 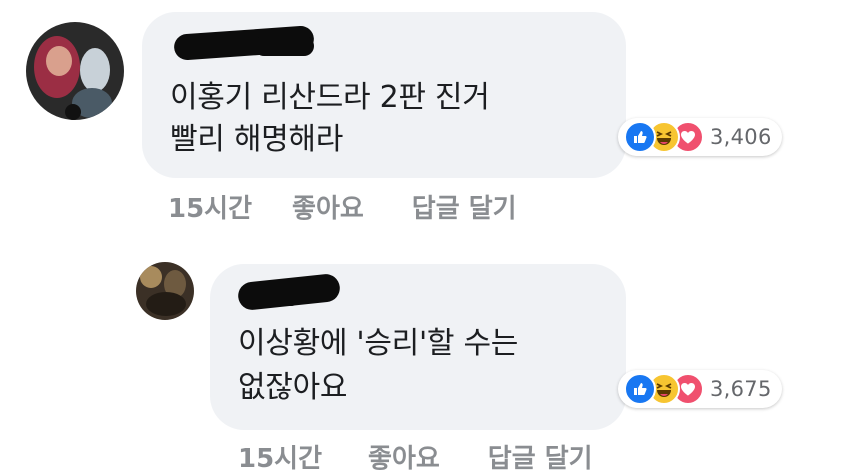 I want to click on avatar, so click(x=165, y=291).